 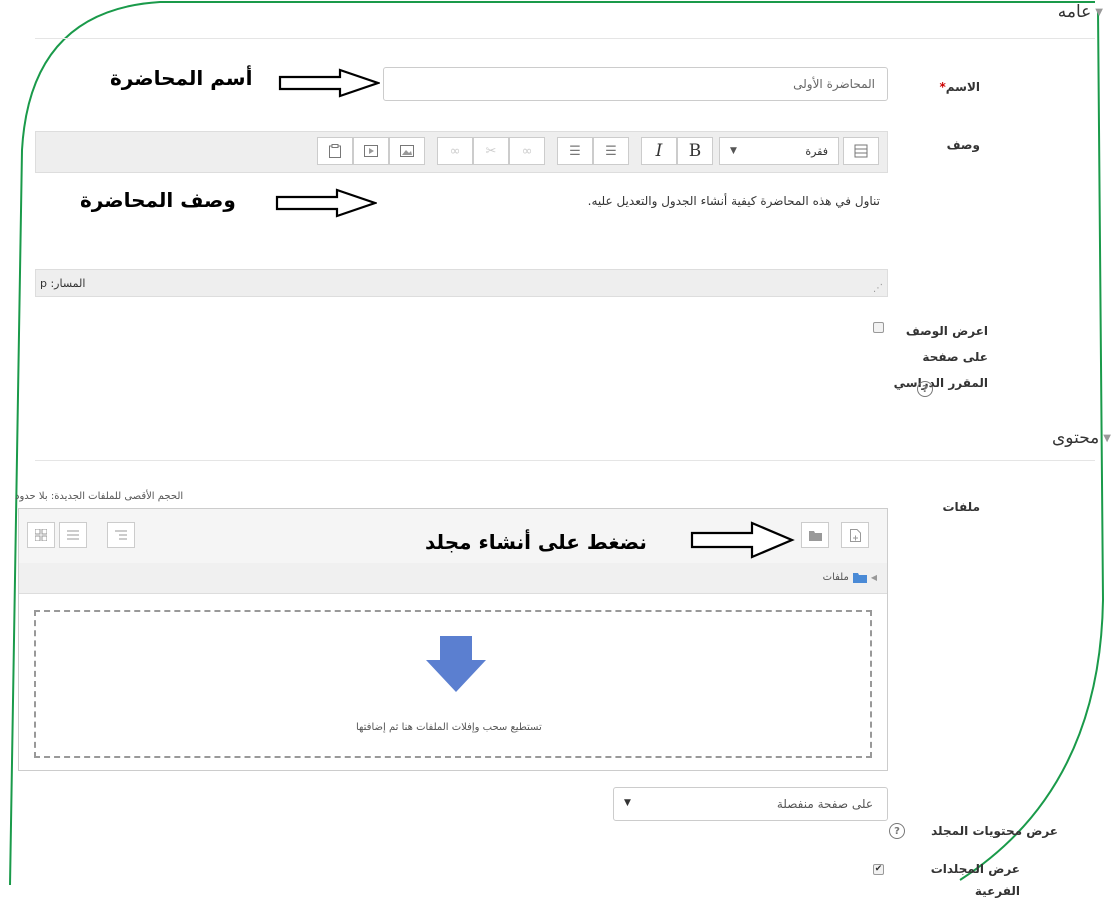 I want to click on annotation-name-label: أسم المحاضرة, so click(x=181, y=78).